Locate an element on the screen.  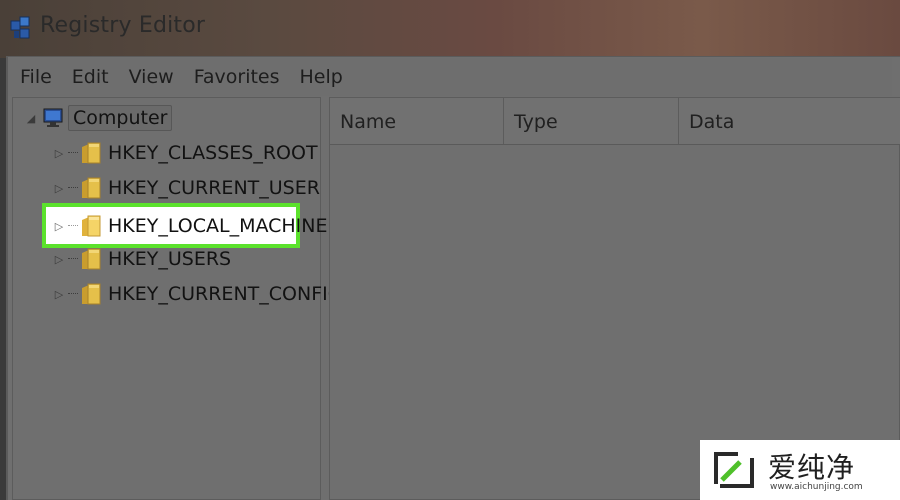
menu-favorites: Favorites is located at coordinates (237, 77).